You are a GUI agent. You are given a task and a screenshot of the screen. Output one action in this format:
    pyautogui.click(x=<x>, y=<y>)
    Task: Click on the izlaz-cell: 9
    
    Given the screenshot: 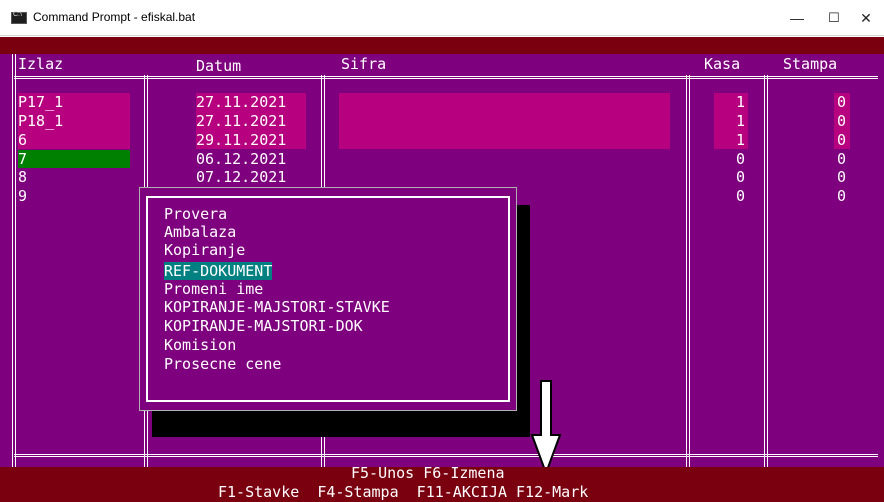 What is the action you would take?
    pyautogui.click(x=23, y=196)
    